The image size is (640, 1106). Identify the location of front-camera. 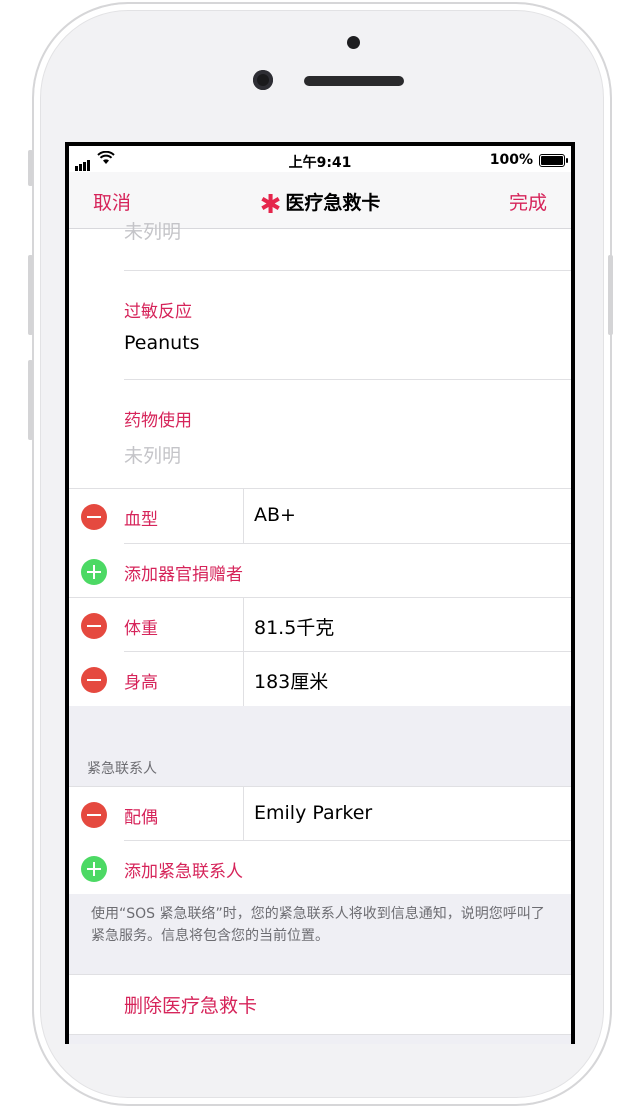
(263, 80).